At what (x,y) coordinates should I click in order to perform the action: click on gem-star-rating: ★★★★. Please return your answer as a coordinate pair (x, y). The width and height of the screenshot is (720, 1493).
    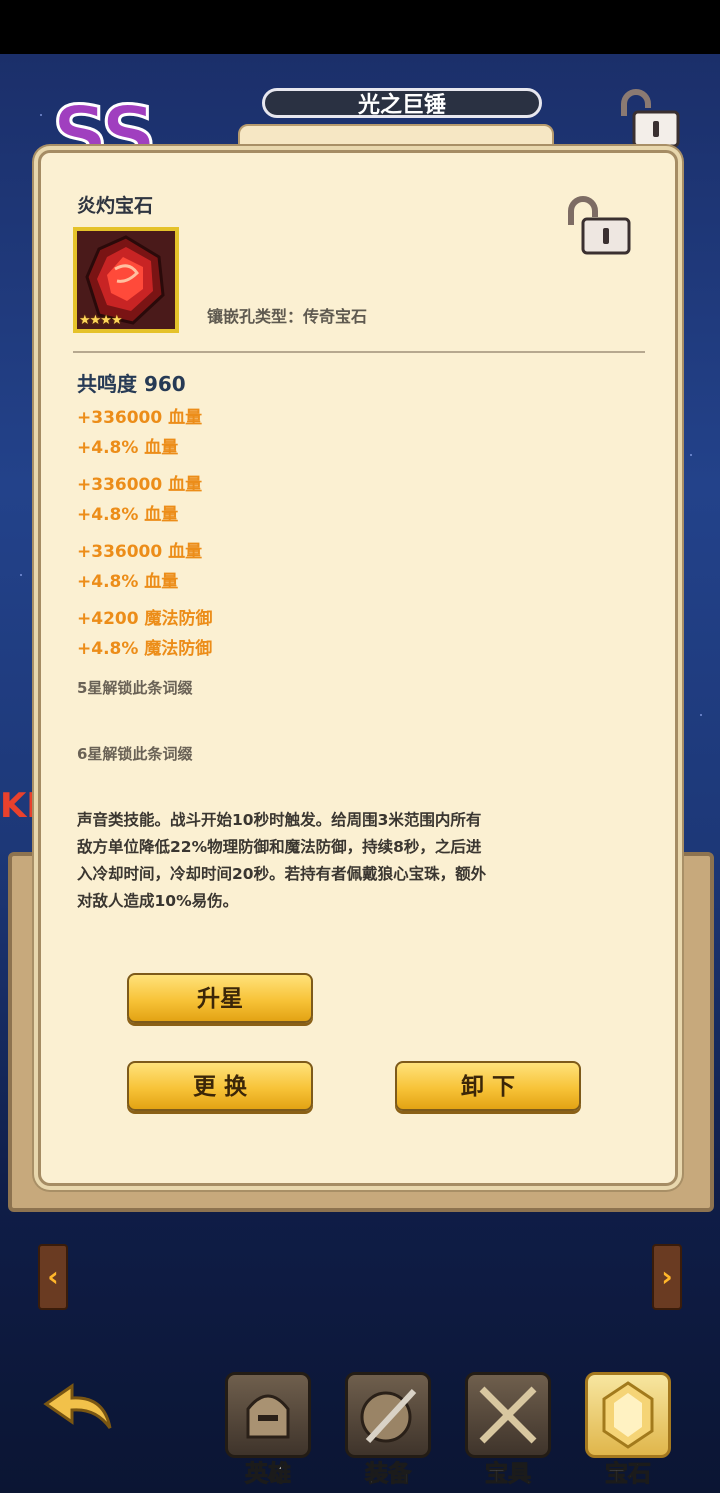
    Looking at the image, I should click on (101, 320).